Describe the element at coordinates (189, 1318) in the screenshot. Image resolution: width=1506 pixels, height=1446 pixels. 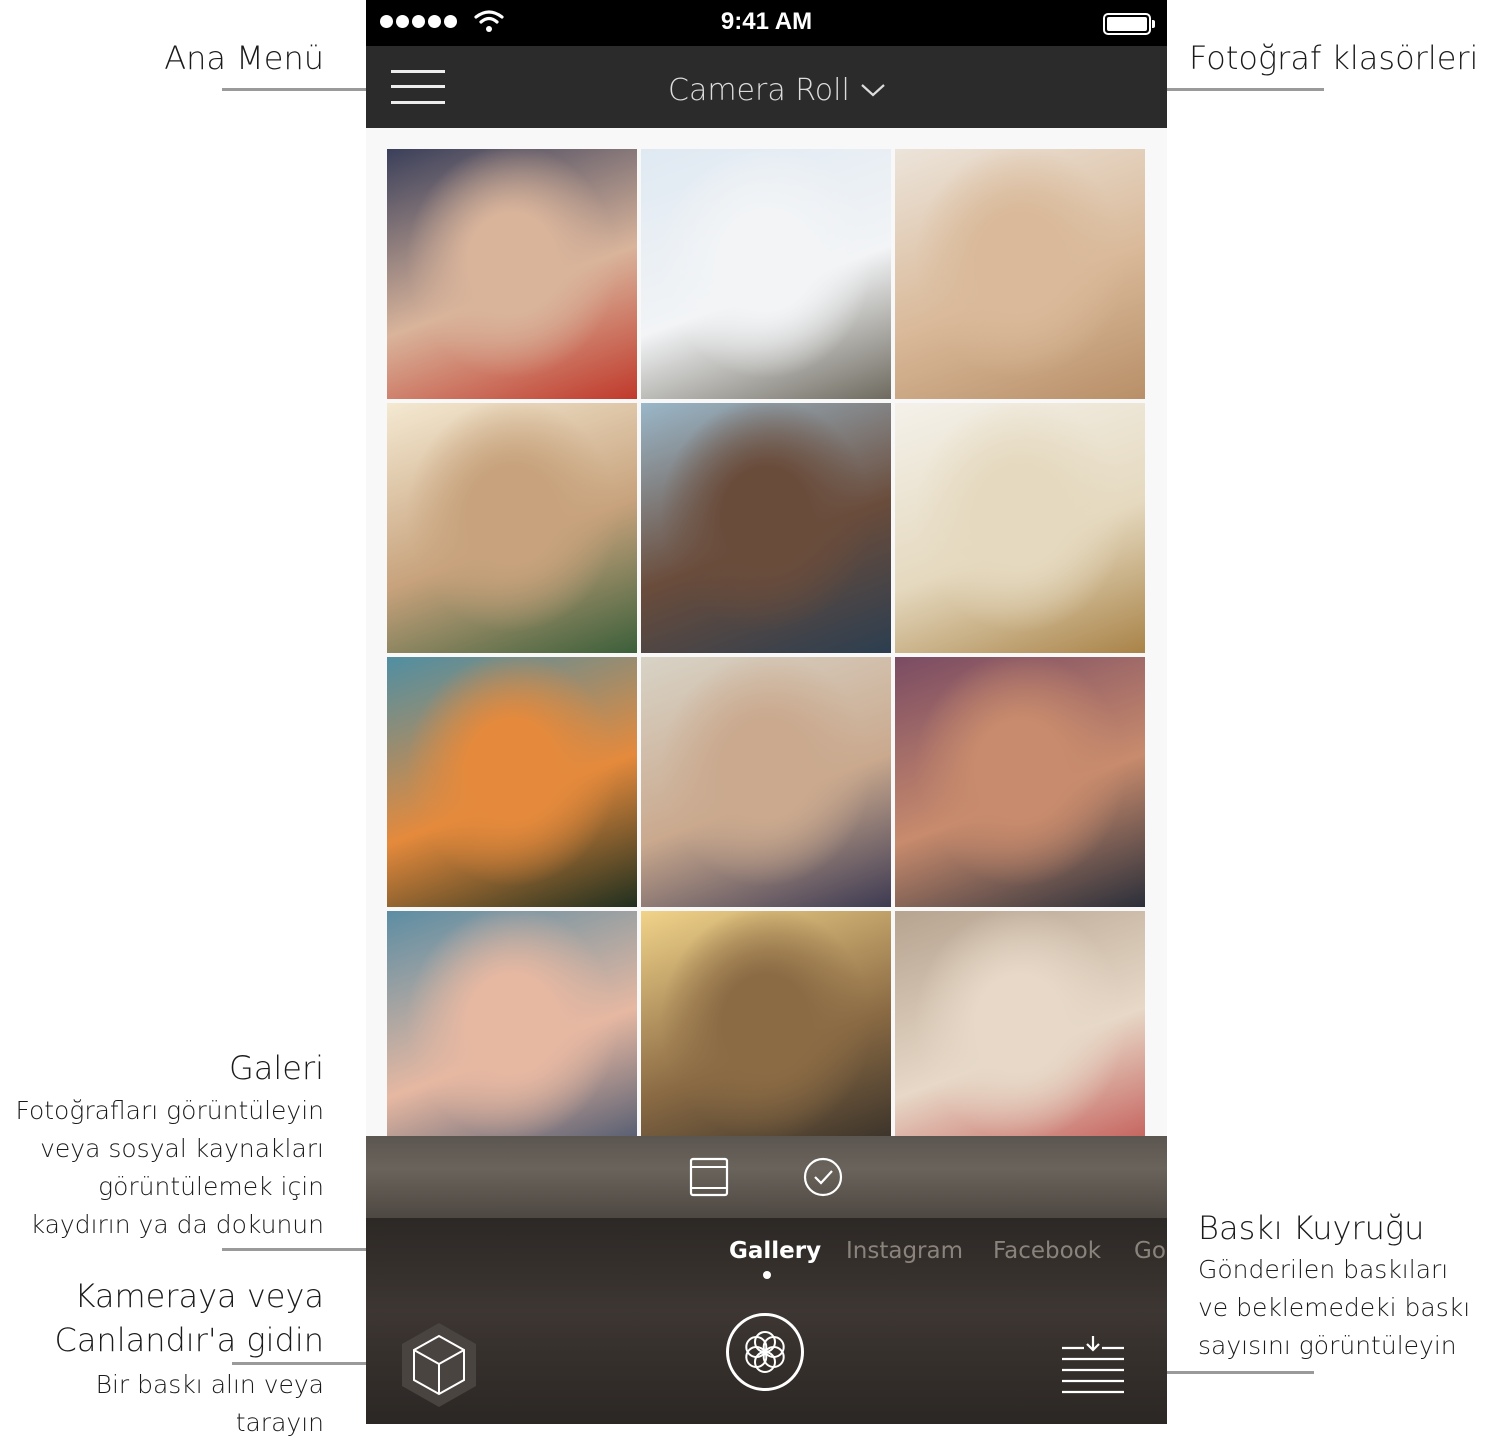
I see `camera-annotation-title: Kameraya veya Canlandır'a gidin` at that location.